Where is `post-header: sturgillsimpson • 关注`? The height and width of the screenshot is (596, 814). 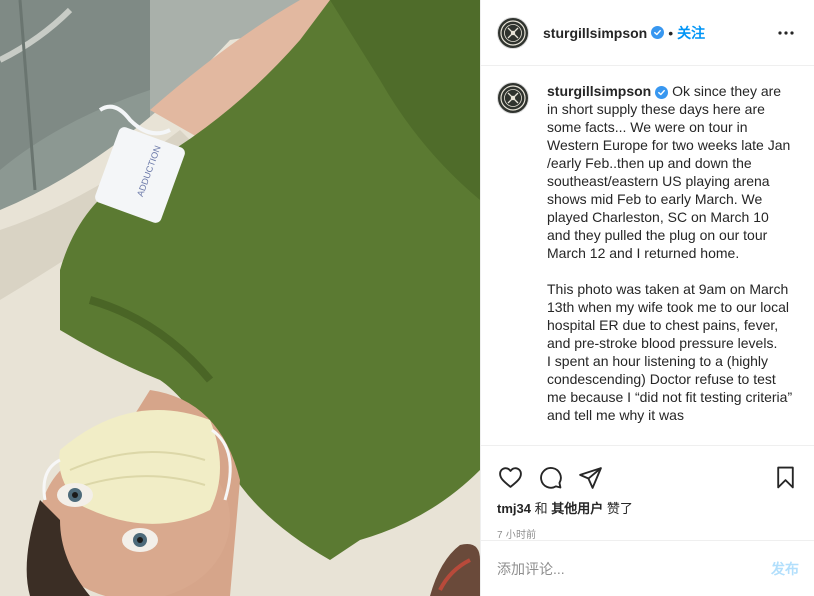 post-header: sturgillsimpson • 关注 is located at coordinates (647, 33).